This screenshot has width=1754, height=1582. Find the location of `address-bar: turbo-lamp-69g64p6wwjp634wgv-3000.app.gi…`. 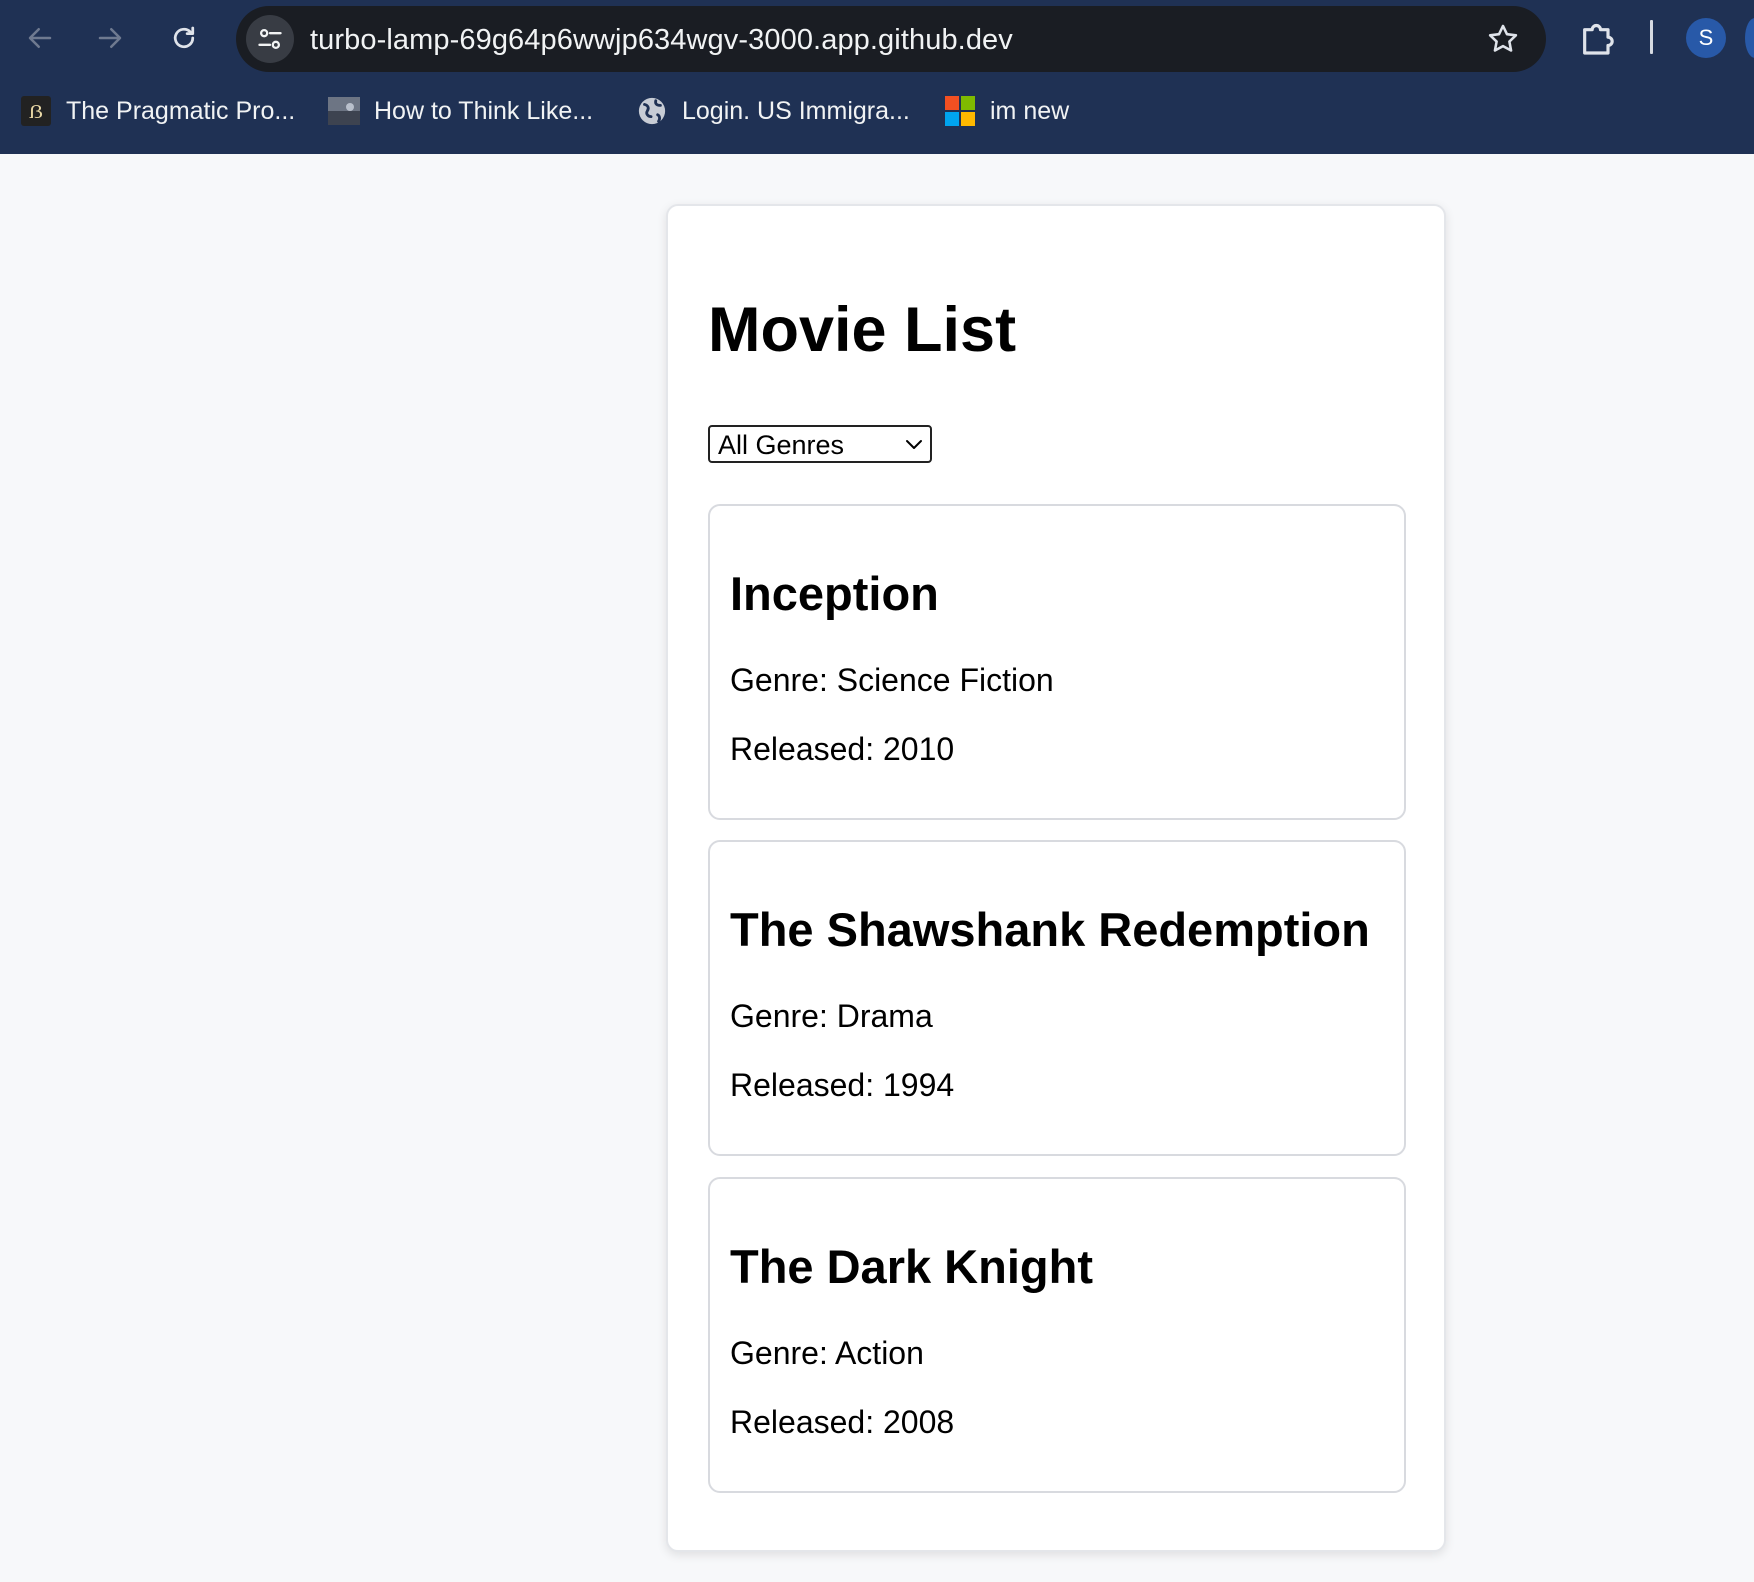

address-bar: turbo-lamp-69g64p6wwjp634wgv-3000.app.gi… is located at coordinates (891, 39).